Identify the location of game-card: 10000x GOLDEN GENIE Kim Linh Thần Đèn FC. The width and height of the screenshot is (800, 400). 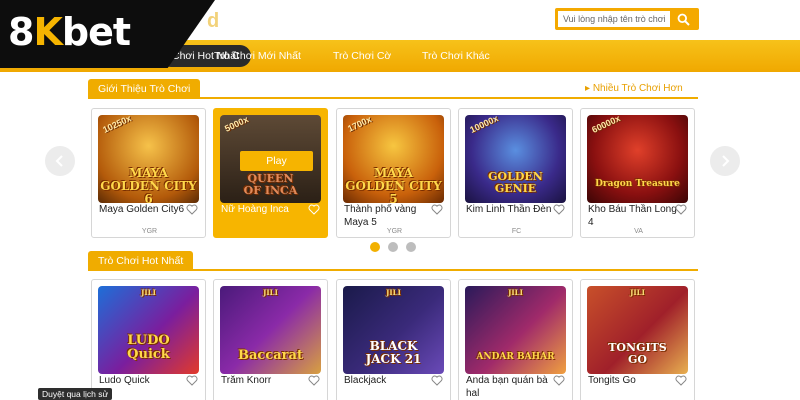
(515, 173).